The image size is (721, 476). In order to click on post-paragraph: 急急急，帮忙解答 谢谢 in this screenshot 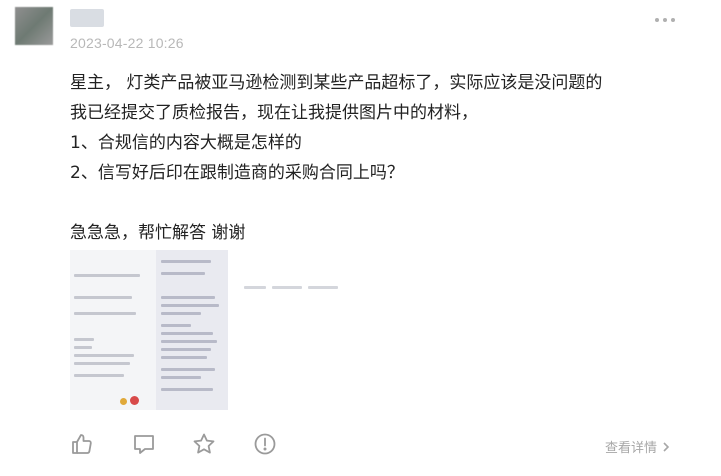, I will do `click(158, 233)`.